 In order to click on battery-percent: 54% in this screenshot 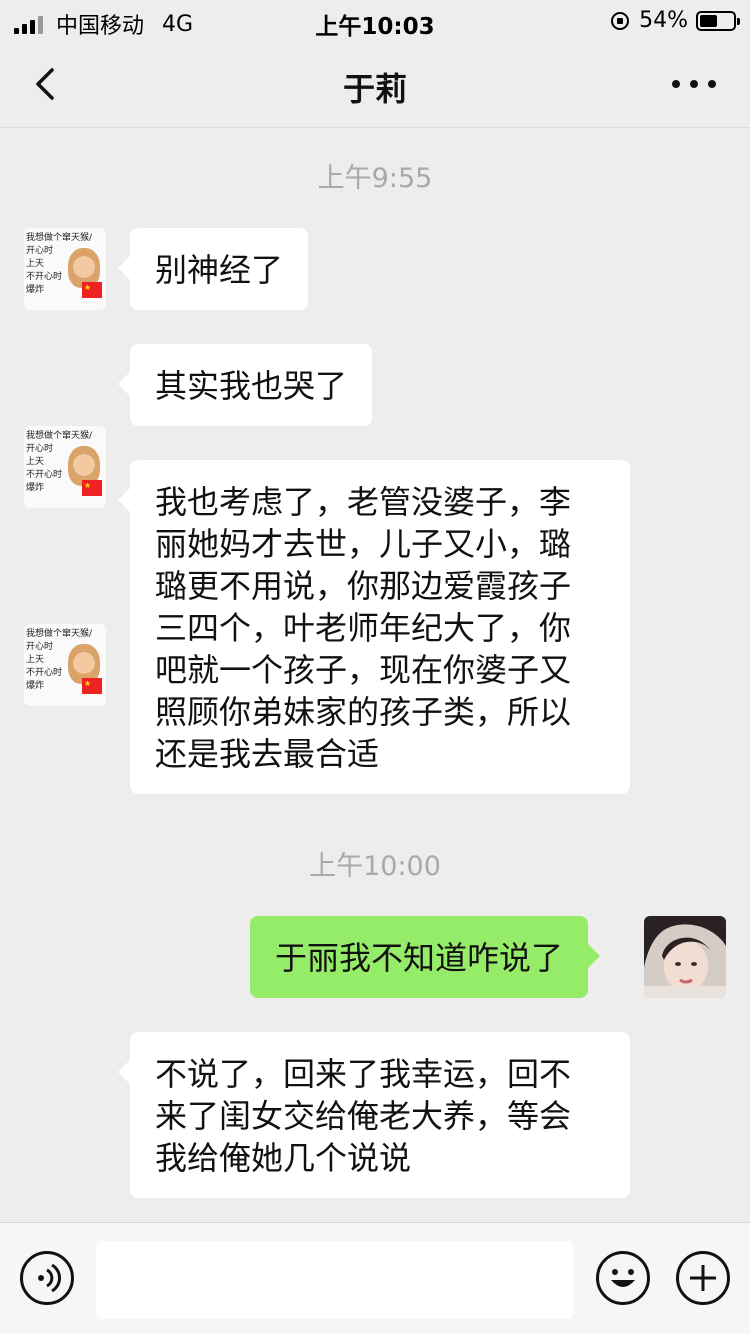, I will do `click(663, 20)`.